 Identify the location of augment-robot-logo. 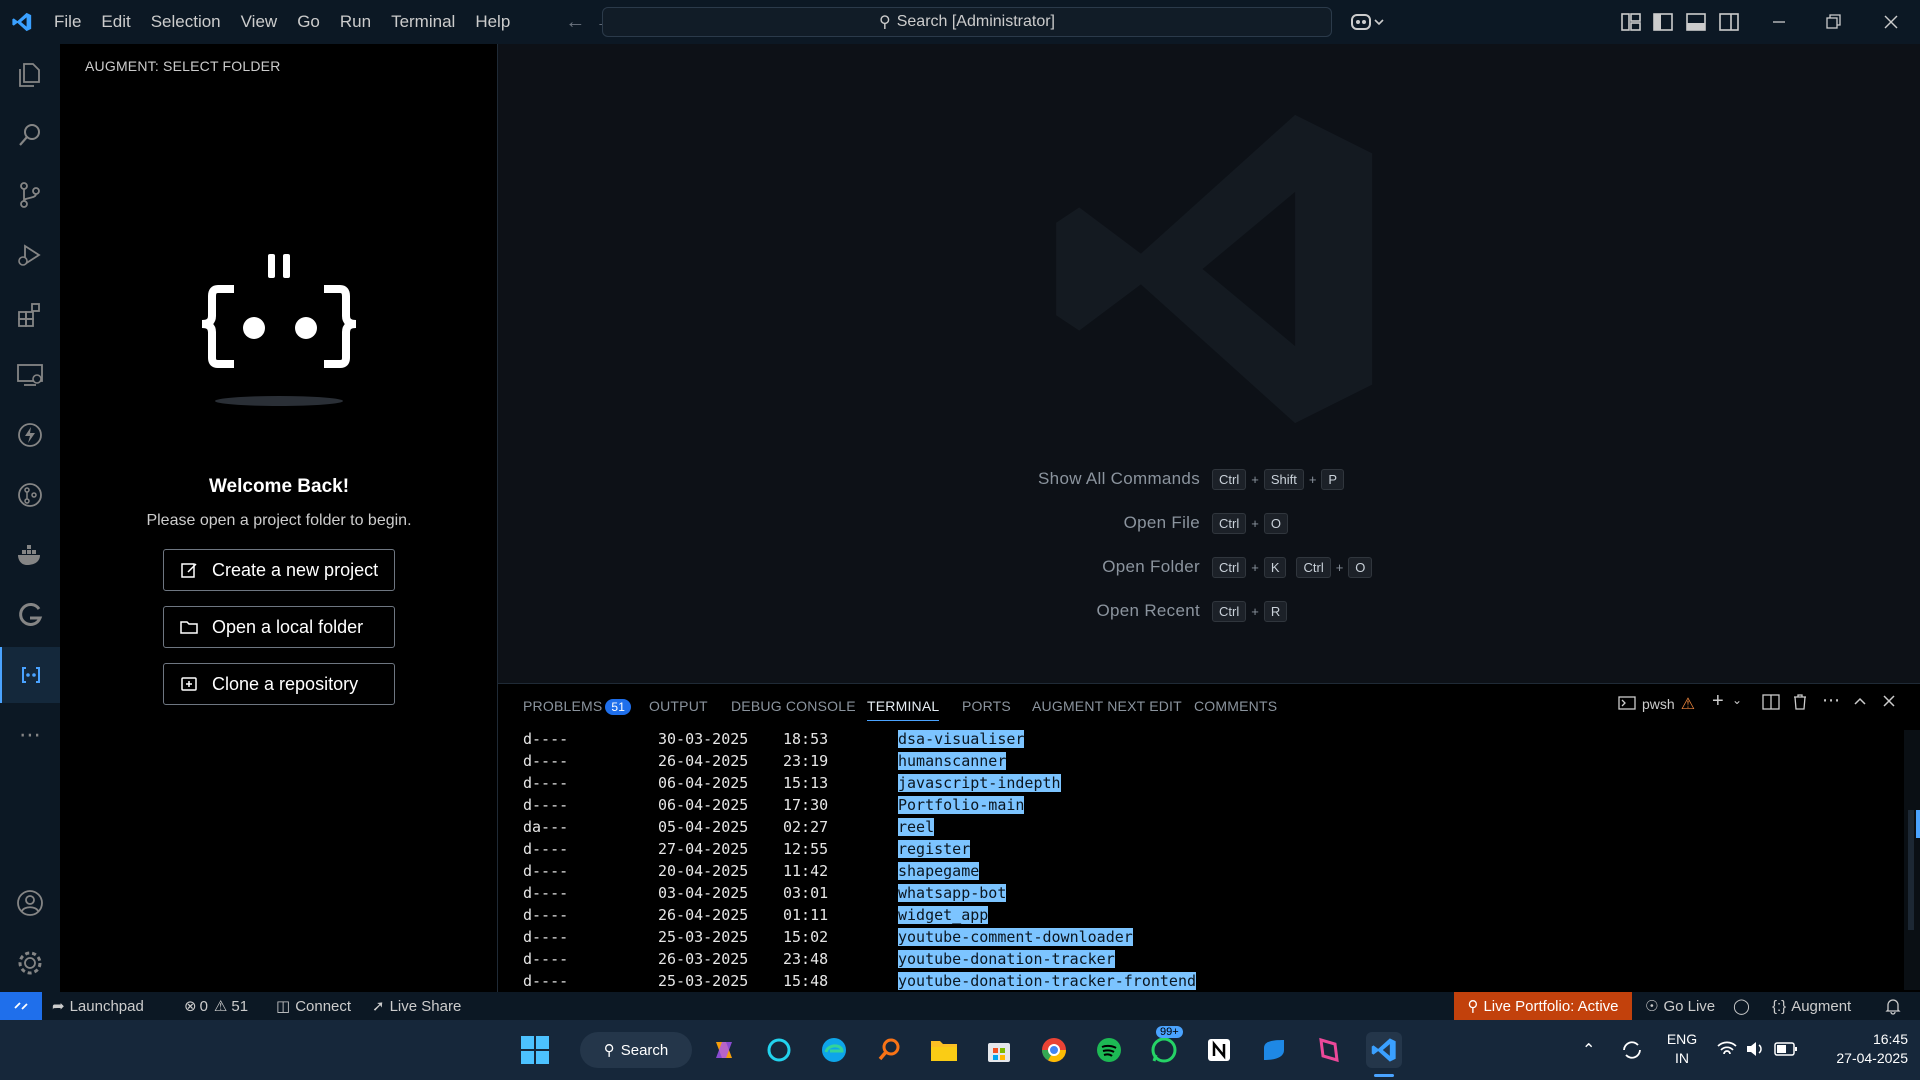
(279, 345).